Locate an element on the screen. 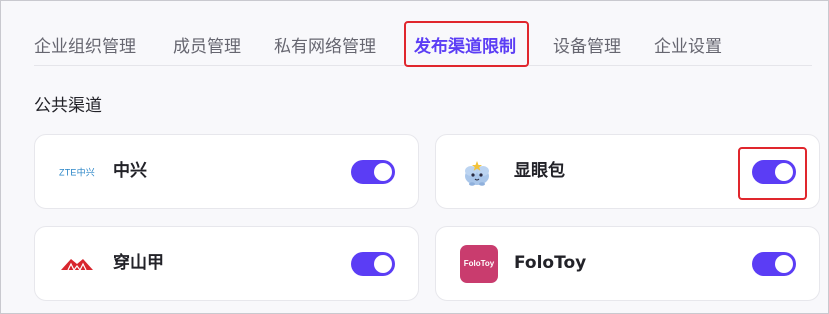  pangolin-logo-icon is located at coordinates (77, 264).